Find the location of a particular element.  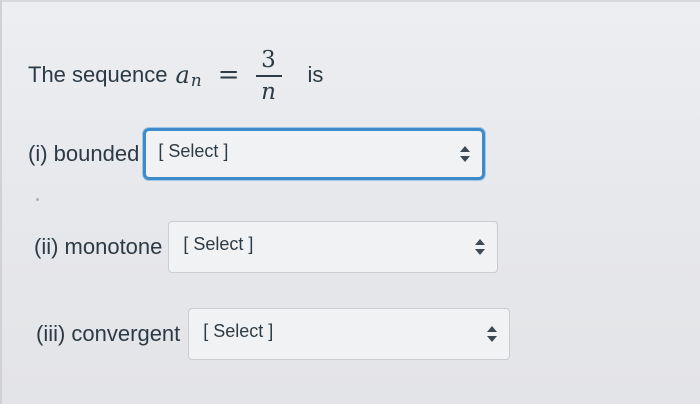

convergent-label: (iii) convergent is located at coordinates (108, 333).